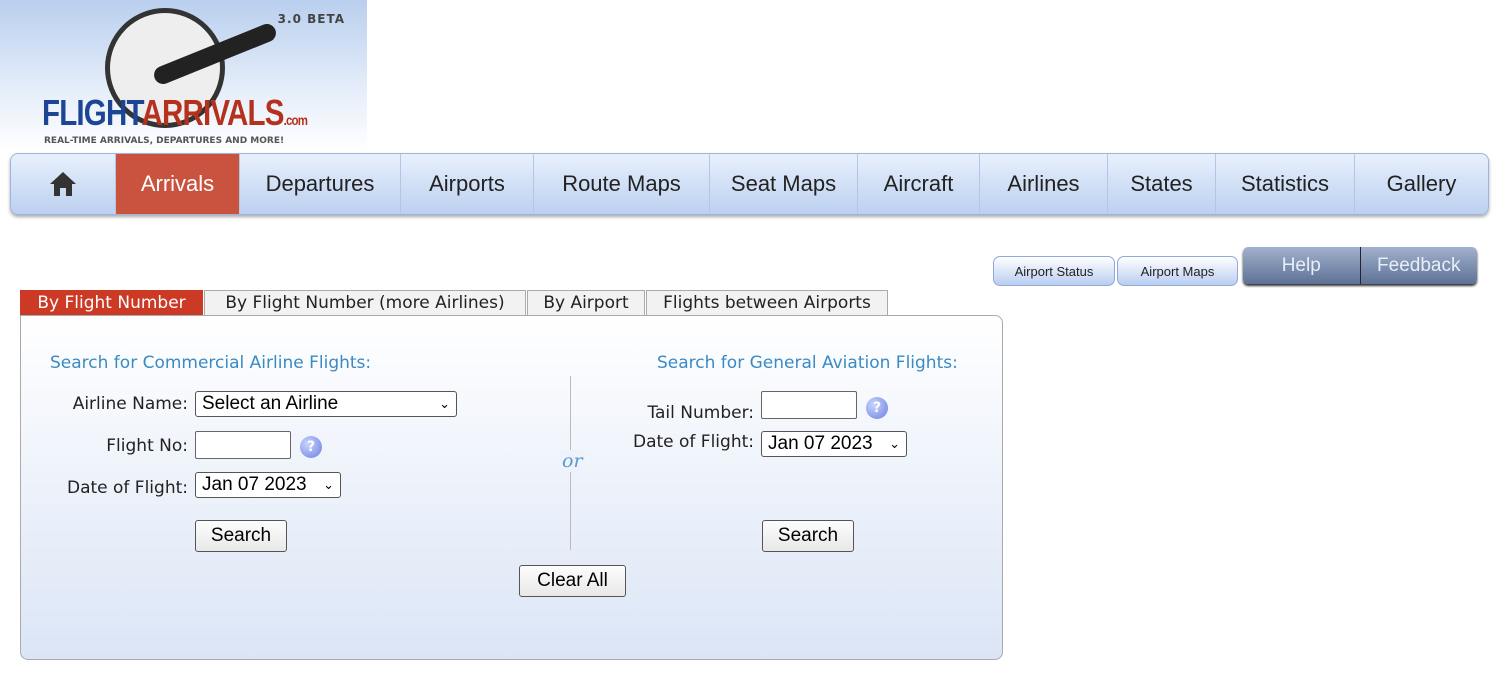 The width and height of the screenshot is (1500, 689). I want to click on date-select-value: Jan 07 2023, so click(254, 484).